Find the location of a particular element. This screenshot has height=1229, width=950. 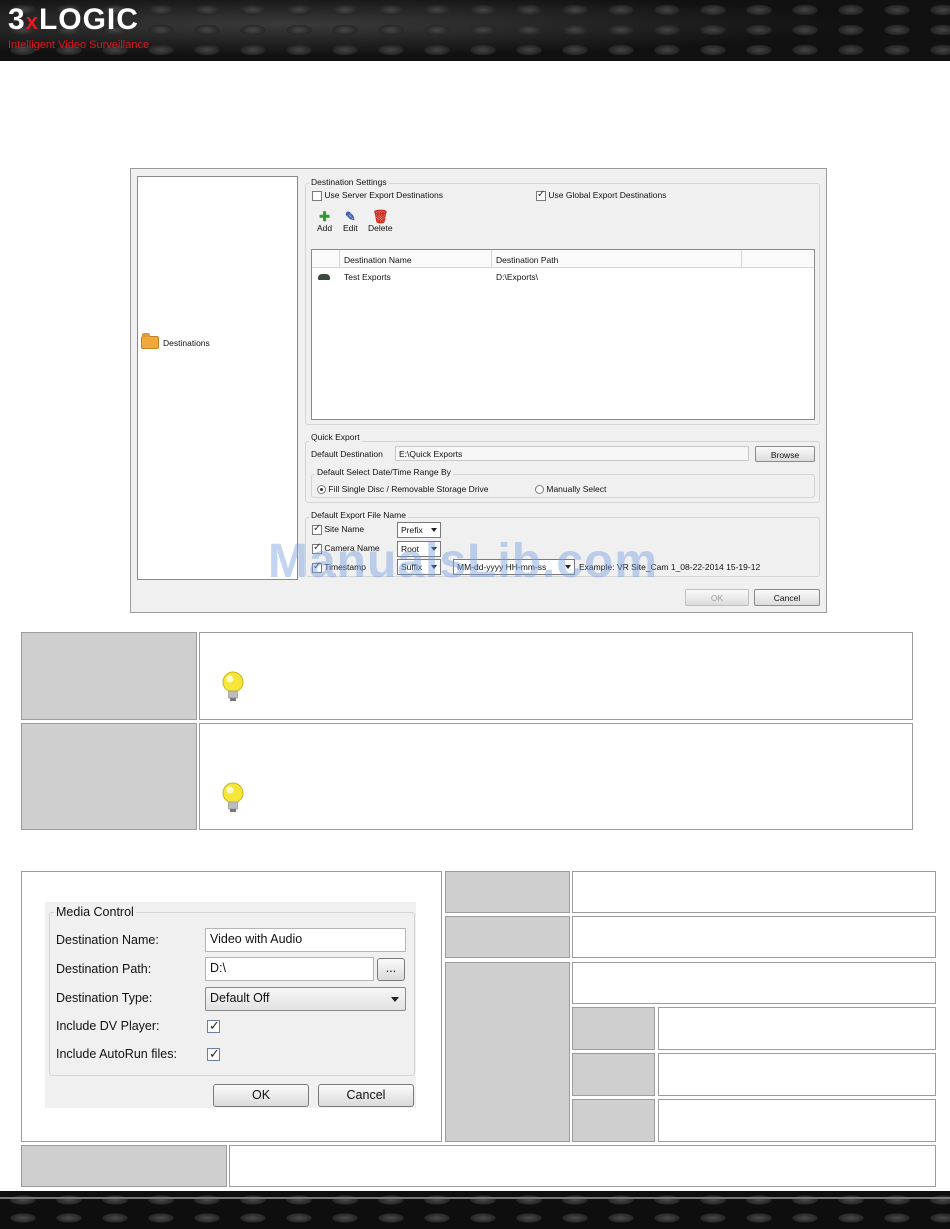

quick-export-title: Quick Export is located at coordinates (335, 437).